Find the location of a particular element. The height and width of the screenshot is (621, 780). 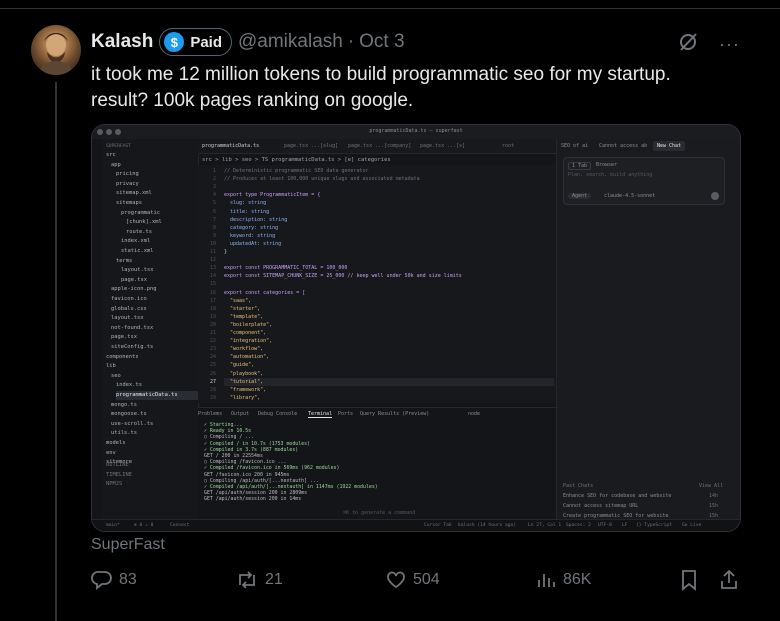

explorer-item: NPMJS is located at coordinates (114, 484).